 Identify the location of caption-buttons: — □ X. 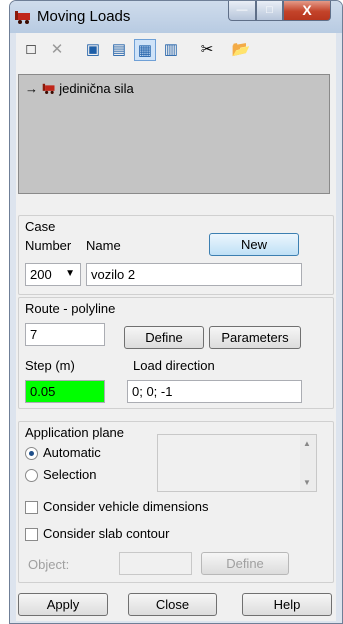
(283, 11).